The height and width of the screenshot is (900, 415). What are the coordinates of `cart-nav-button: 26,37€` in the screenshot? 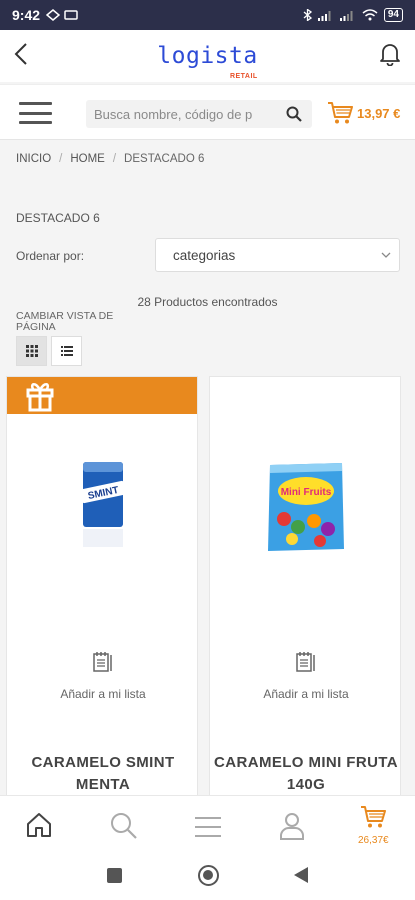 It's located at (373, 825).